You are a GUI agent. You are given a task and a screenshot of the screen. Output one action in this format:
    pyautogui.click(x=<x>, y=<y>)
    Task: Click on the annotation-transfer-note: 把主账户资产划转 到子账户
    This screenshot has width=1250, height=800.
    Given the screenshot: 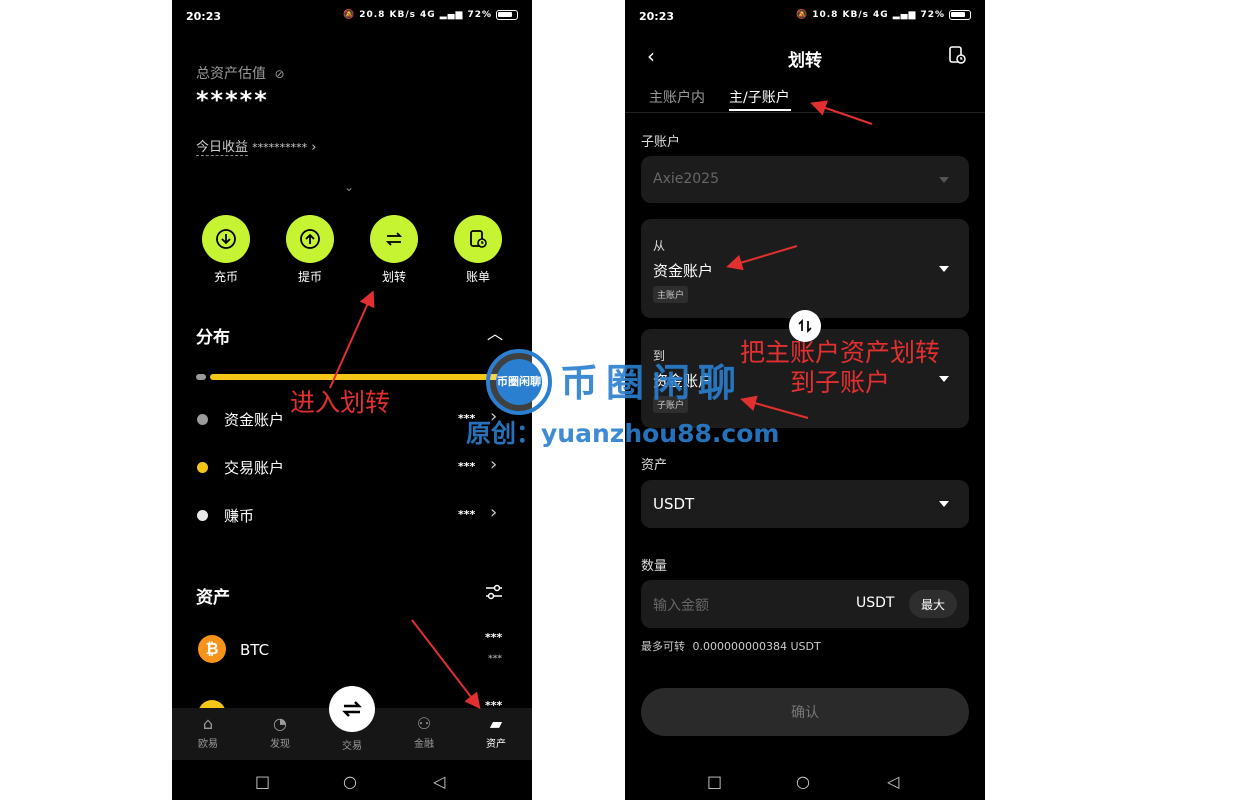 What is the action you would take?
    pyautogui.click(x=840, y=368)
    